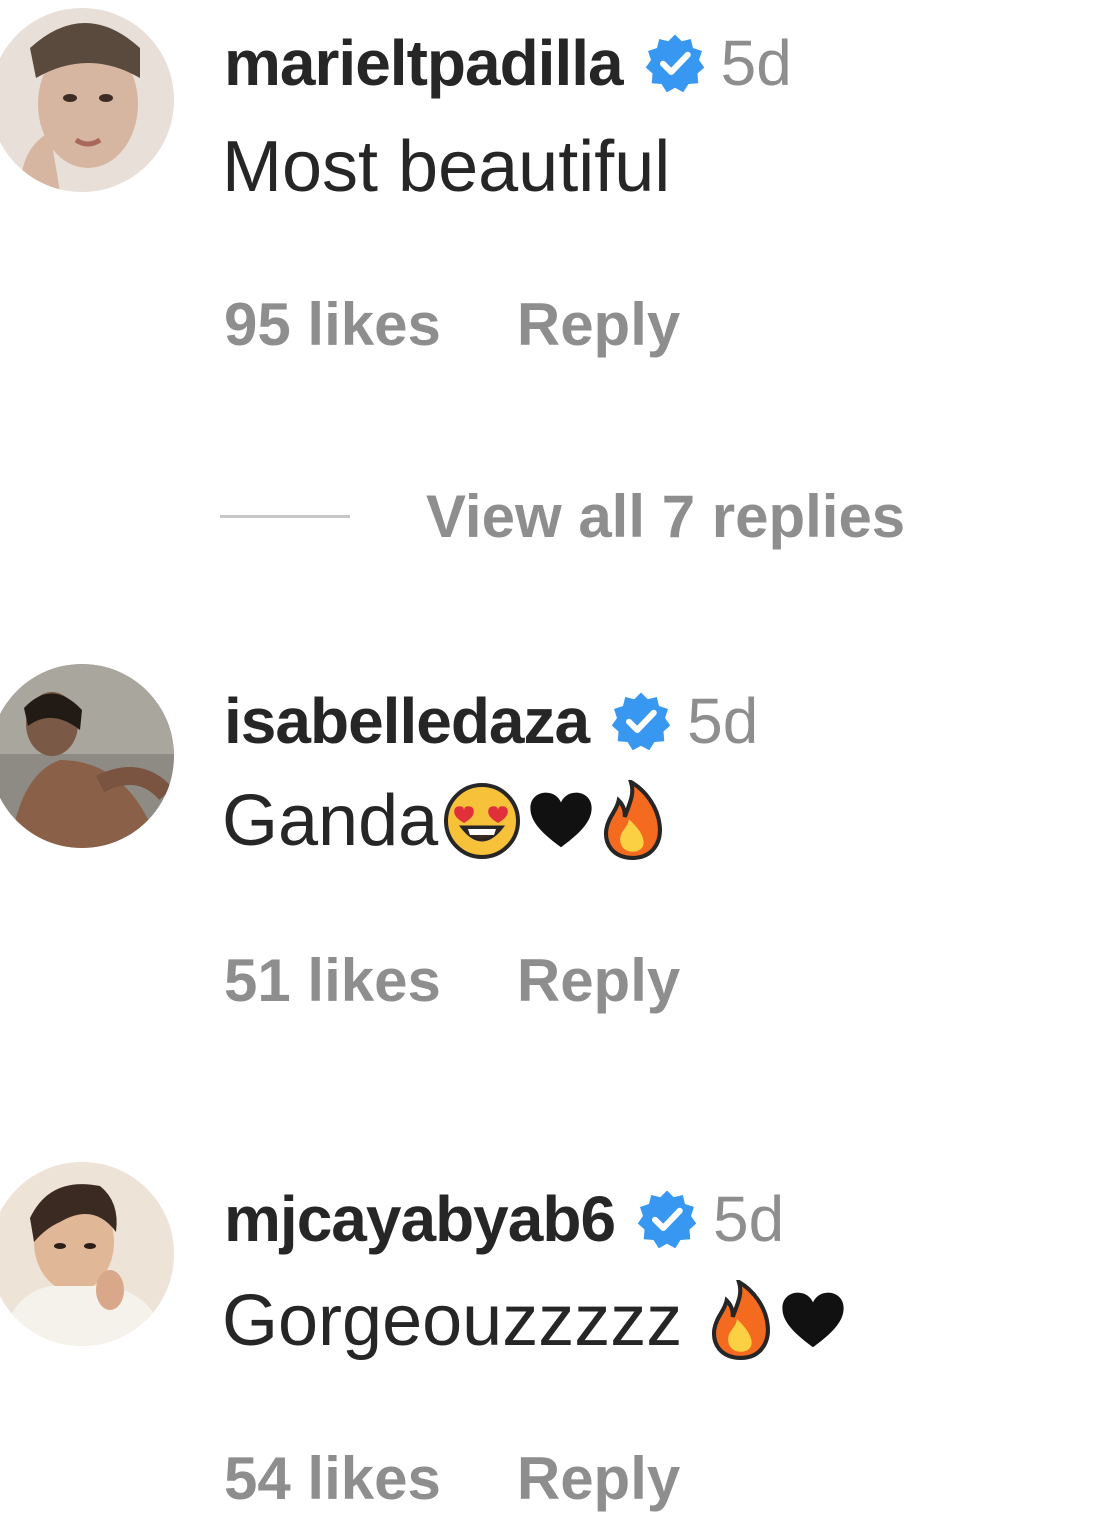  Describe the element at coordinates (666, 516) in the screenshot. I see `view-replies-label: View all 7 replies` at that location.